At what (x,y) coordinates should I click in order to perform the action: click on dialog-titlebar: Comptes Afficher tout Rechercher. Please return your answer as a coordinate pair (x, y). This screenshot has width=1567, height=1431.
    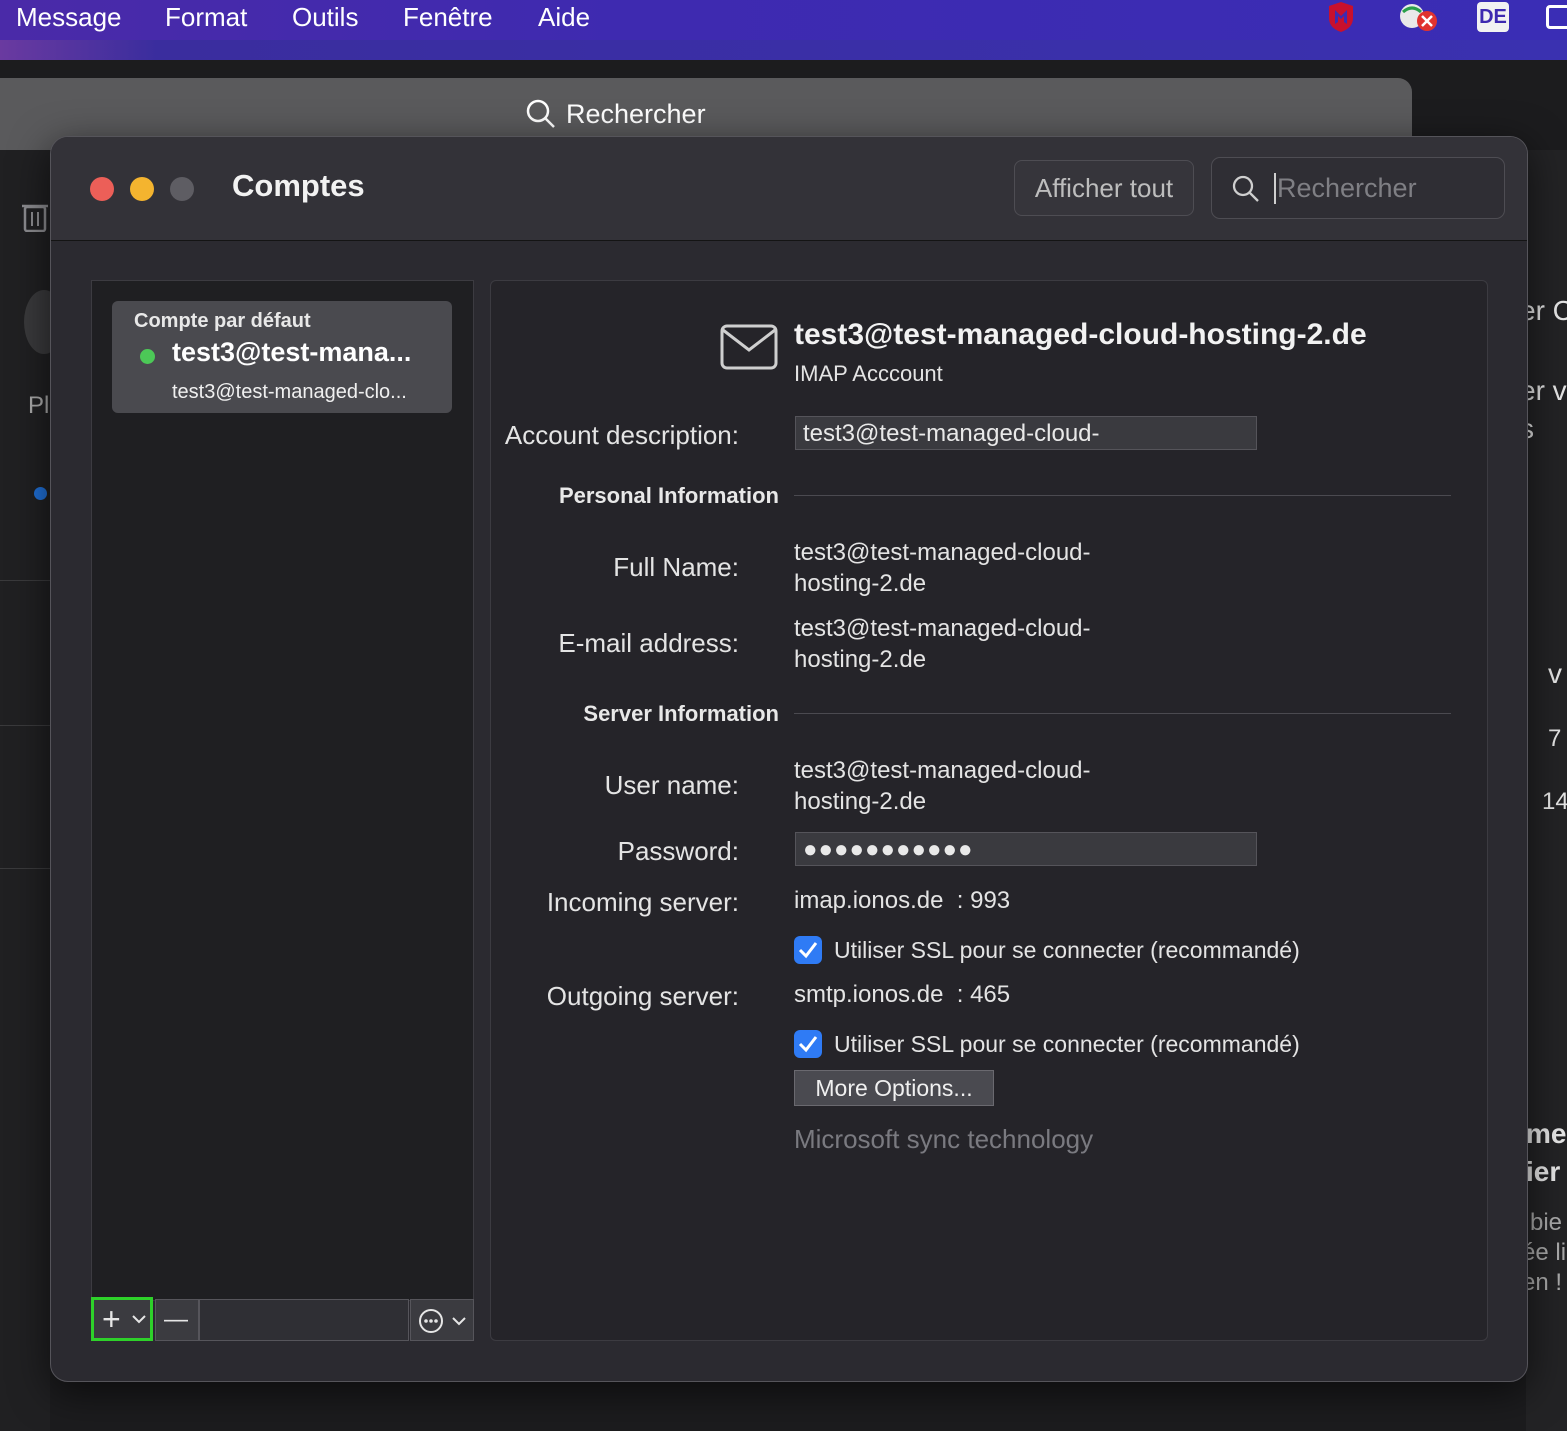
    Looking at the image, I should click on (789, 189).